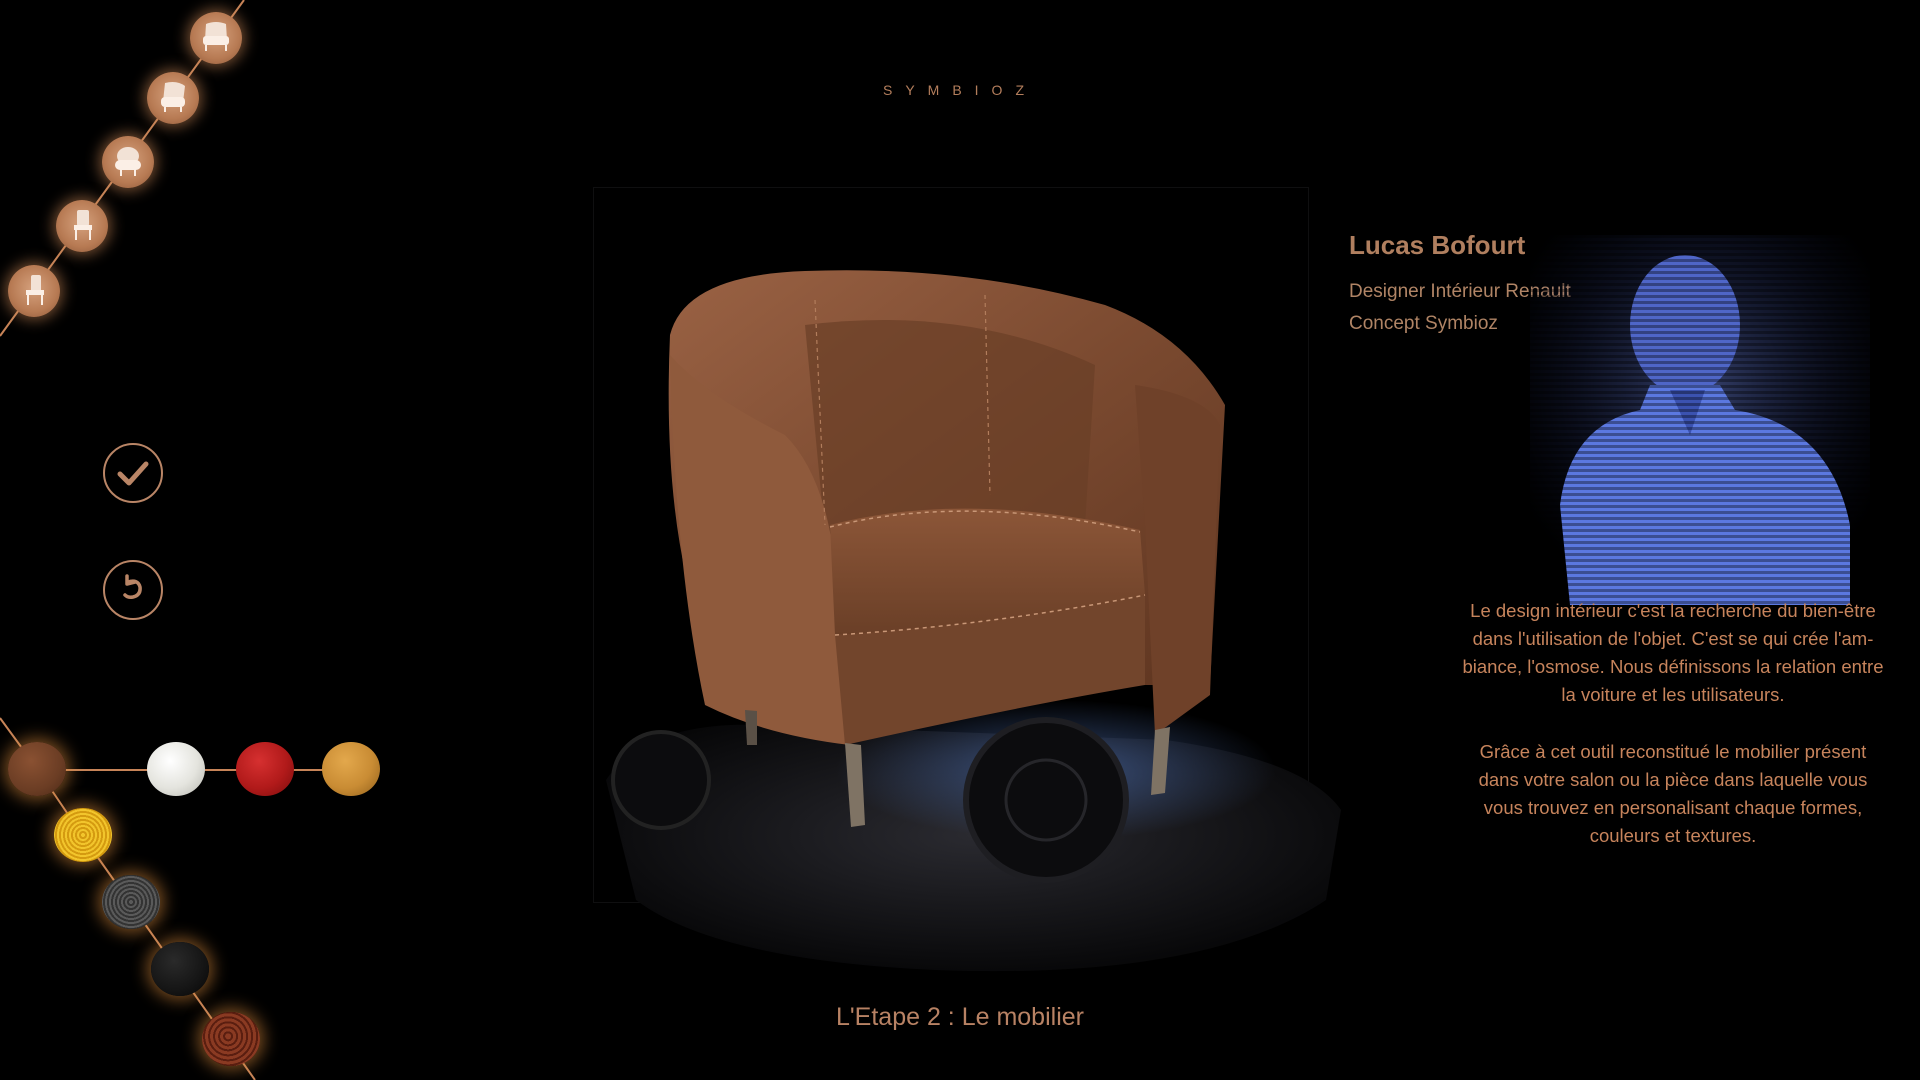  Describe the element at coordinates (960, 1017) in the screenshot. I see `step-label: L'Etape 2 : Le mobilier` at that location.